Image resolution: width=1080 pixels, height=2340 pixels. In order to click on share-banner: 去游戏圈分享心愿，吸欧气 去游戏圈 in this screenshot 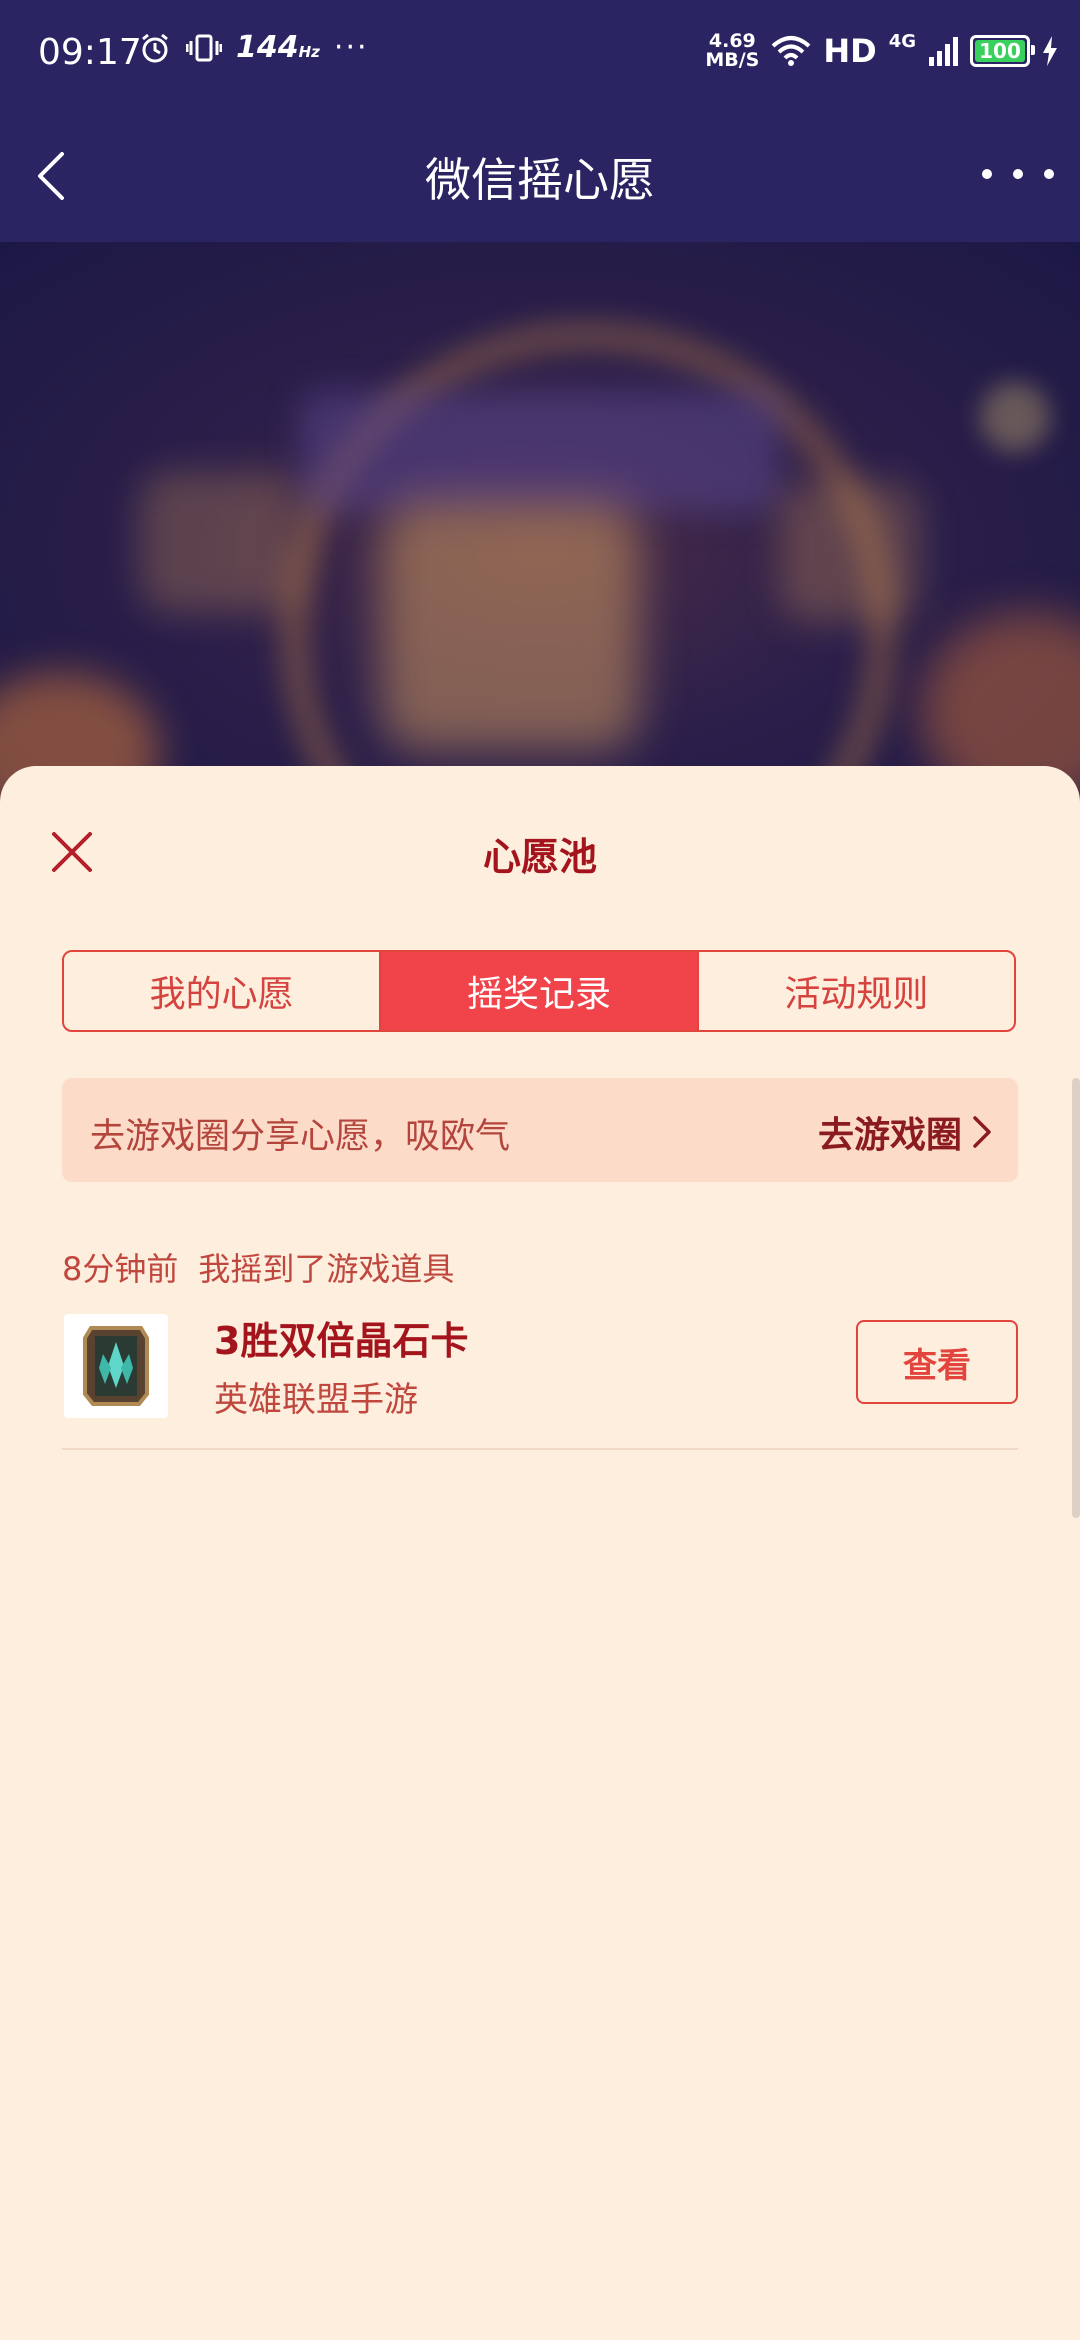, I will do `click(540, 1130)`.